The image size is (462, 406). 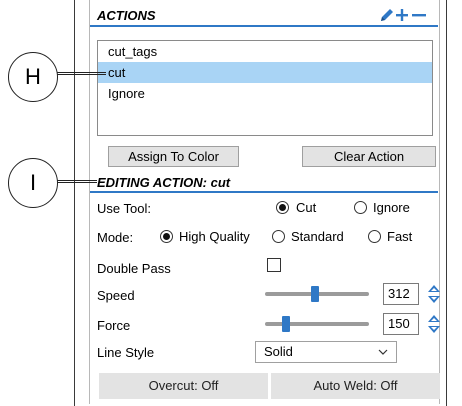 I want to click on radio-cut, so click(x=282, y=207).